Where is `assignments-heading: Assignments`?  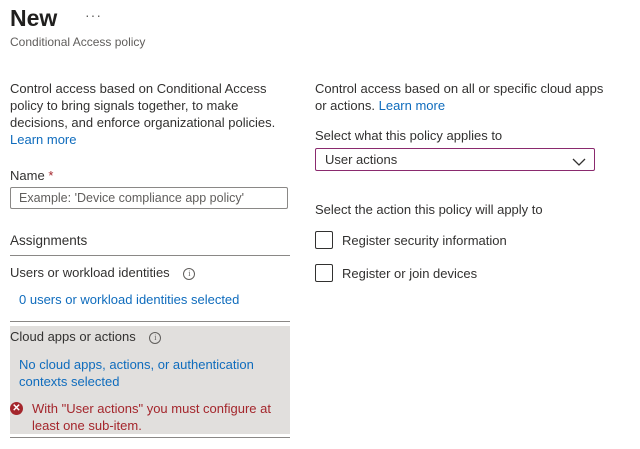
assignments-heading: Assignments is located at coordinates (49, 240).